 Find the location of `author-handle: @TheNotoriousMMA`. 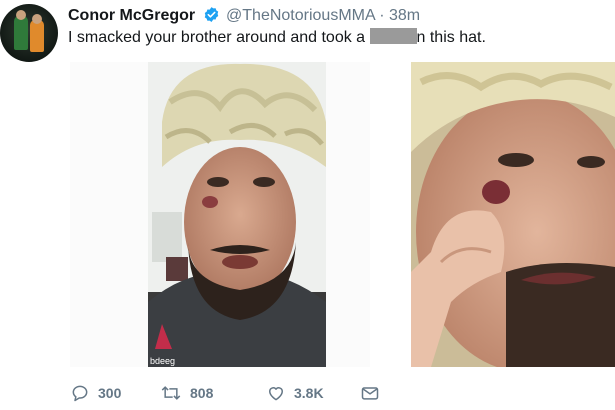

author-handle: @TheNotoriousMMA is located at coordinates (300, 15).